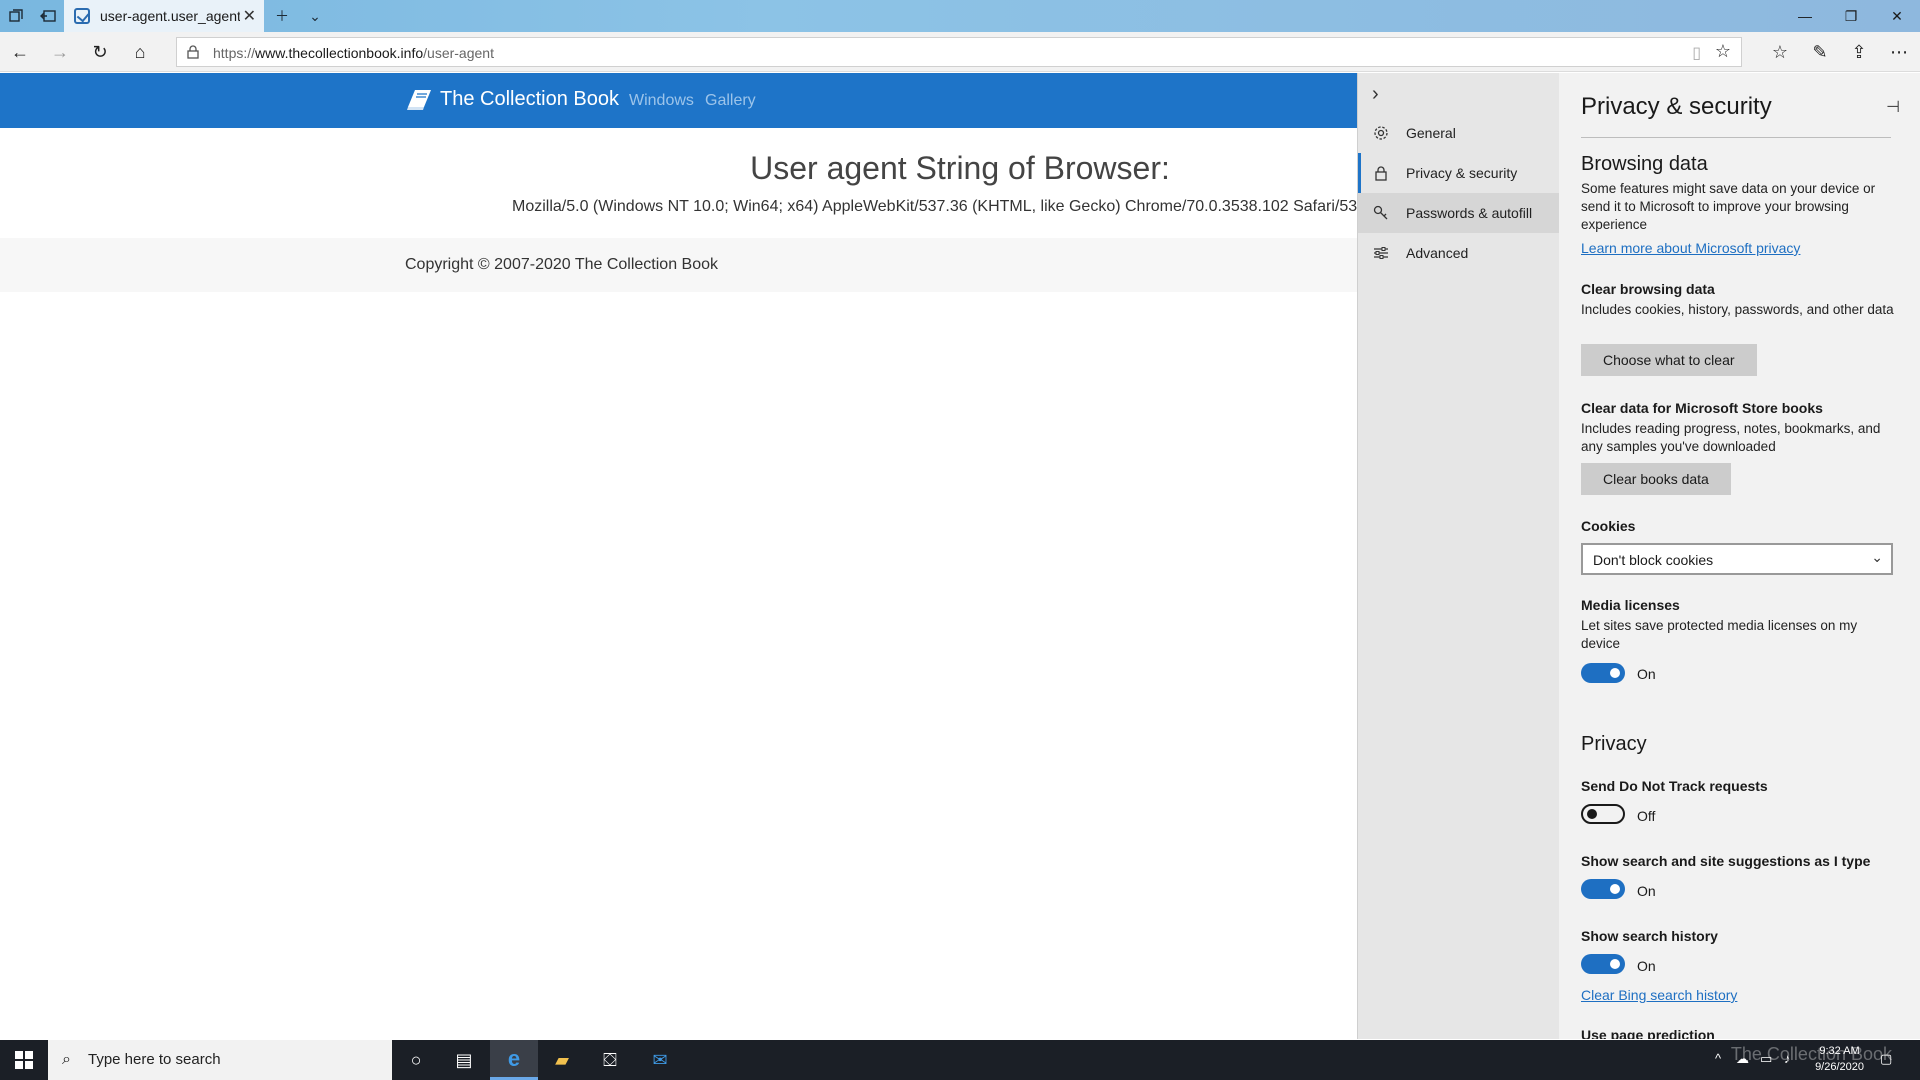 The image size is (1920, 1080). What do you see at coordinates (416, 1060) in the screenshot?
I see `cortana-circle-icon: ○` at bounding box center [416, 1060].